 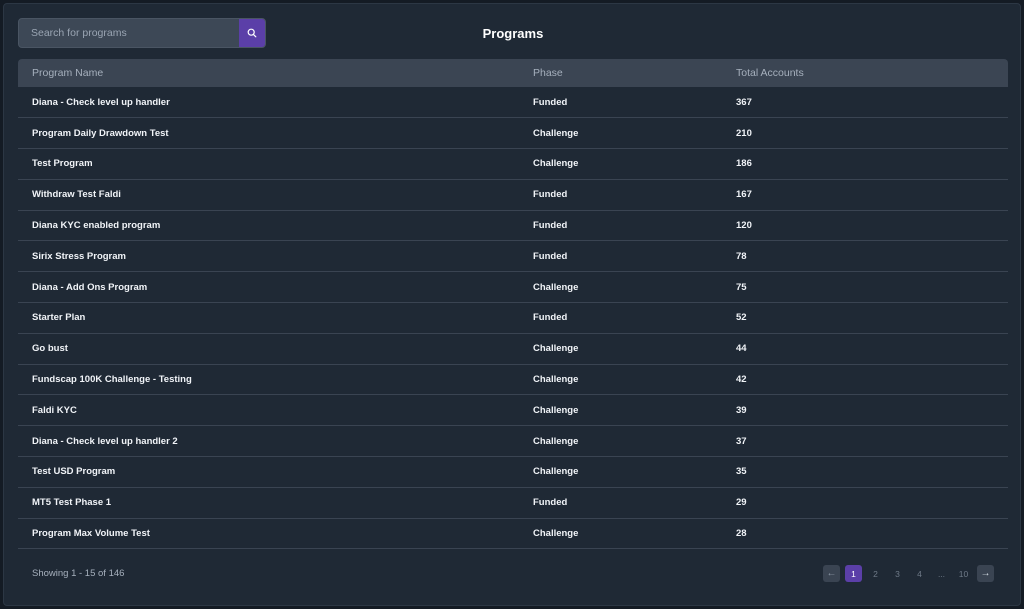 What do you see at coordinates (268, 318) in the screenshot?
I see `cell-program-name: Starter Plan` at bounding box center [268, 318].